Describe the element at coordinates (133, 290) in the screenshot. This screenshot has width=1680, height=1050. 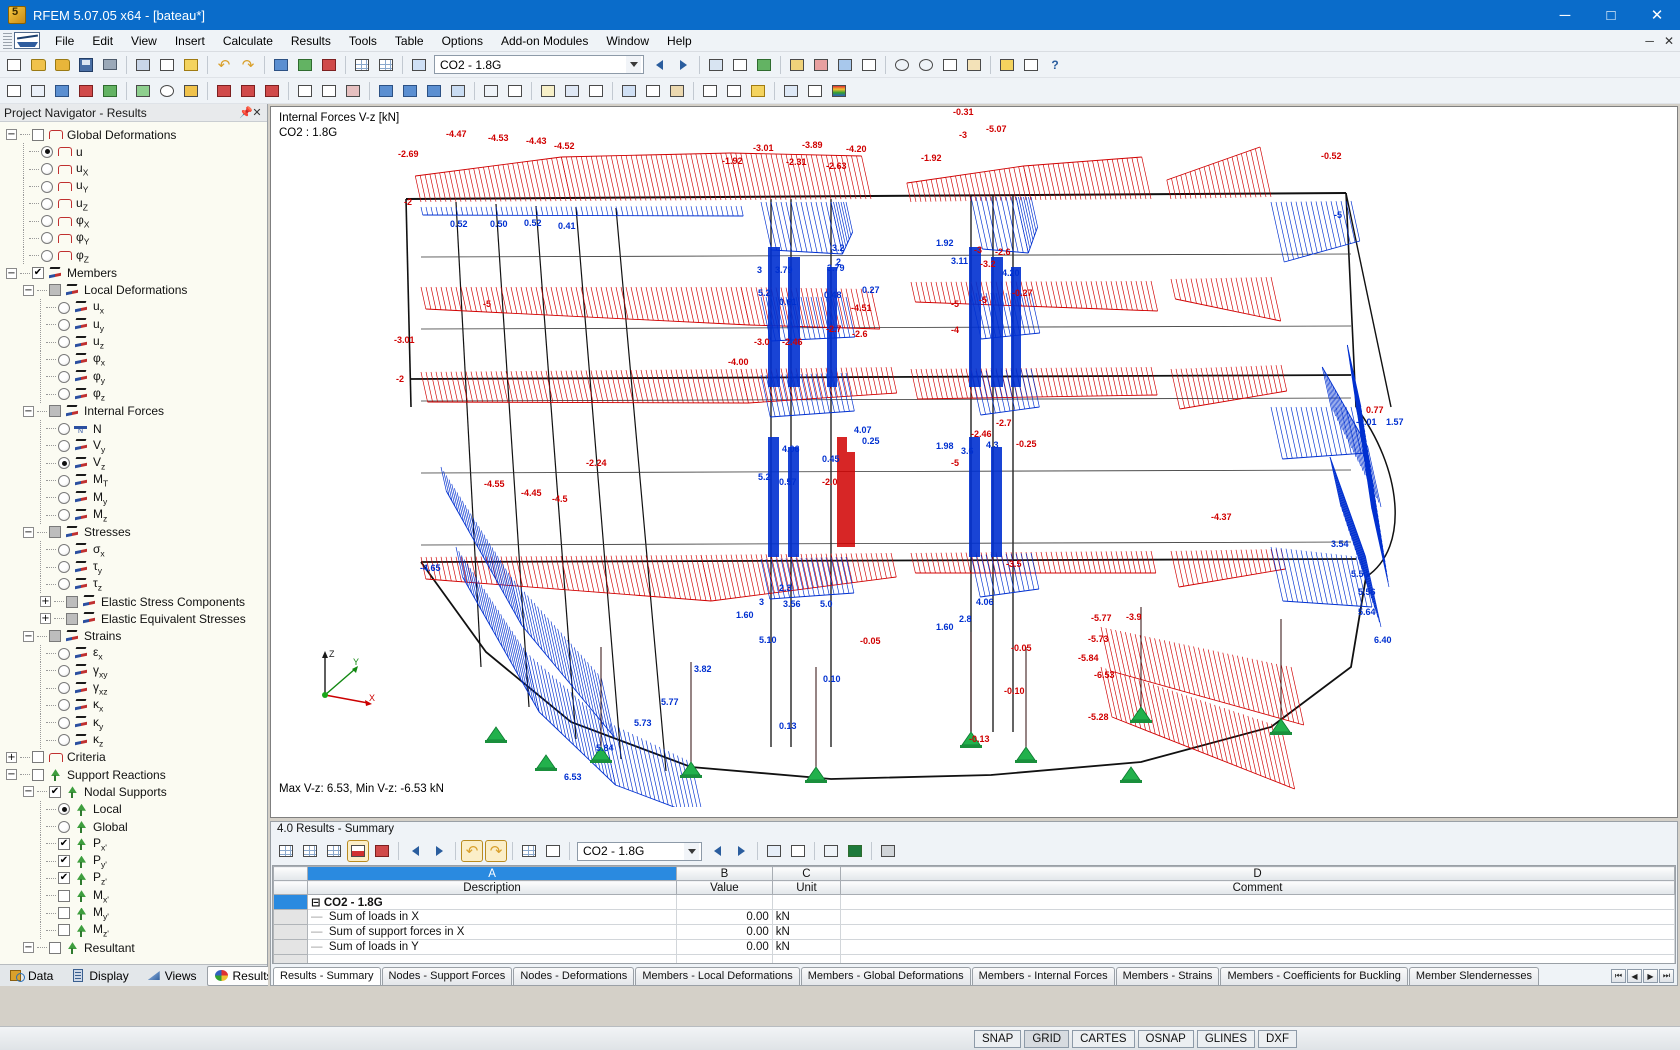
I see `tree-item-local-deformations: − Local Deformations` at that location.